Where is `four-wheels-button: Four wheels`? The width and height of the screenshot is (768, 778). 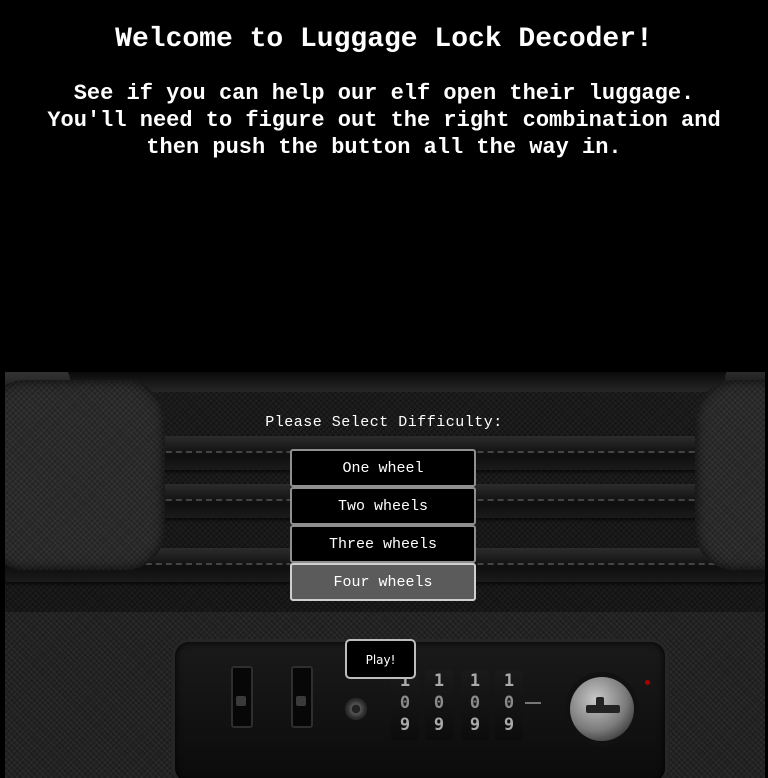
four-wheels-button: Four wheels is located at coordinates (383, 582).